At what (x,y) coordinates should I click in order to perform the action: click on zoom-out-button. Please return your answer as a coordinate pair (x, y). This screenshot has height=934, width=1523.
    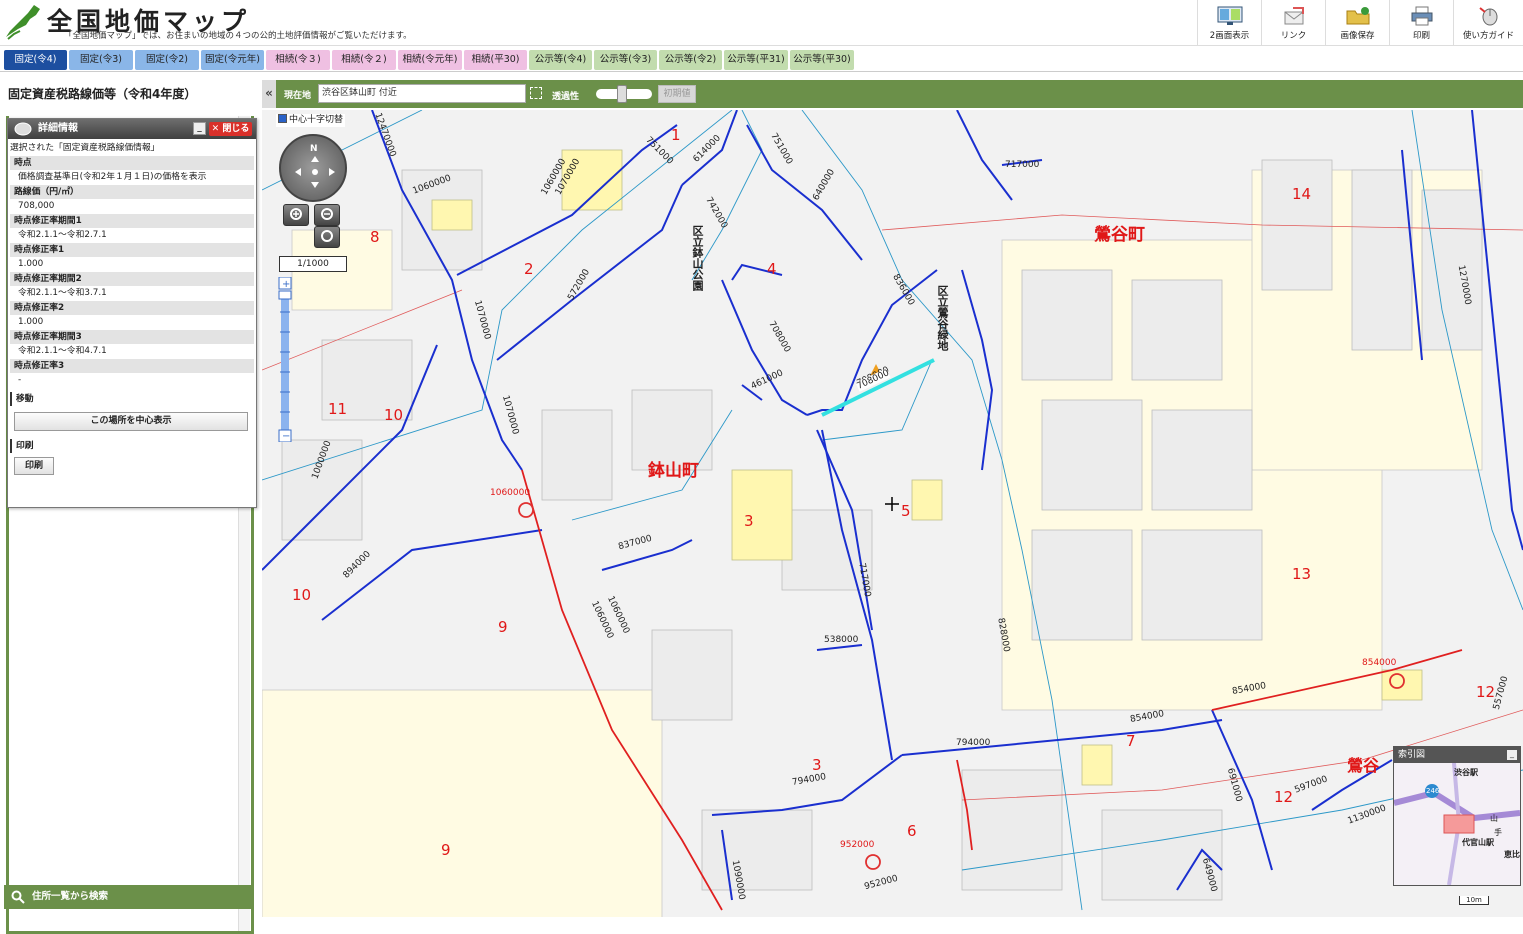
    Looking at the image, I should click on (327, 215).